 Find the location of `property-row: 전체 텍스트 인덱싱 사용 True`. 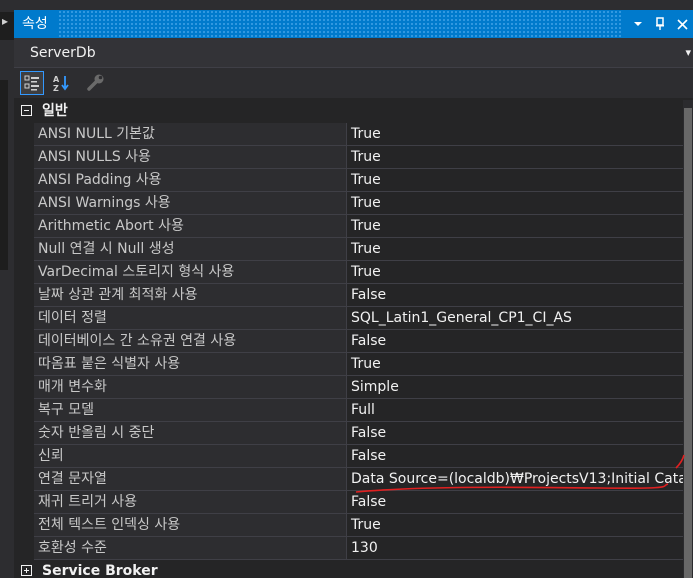

property-row: 전체 텍스트 인덱싱 사용 True is located at coordinates (353, 525).